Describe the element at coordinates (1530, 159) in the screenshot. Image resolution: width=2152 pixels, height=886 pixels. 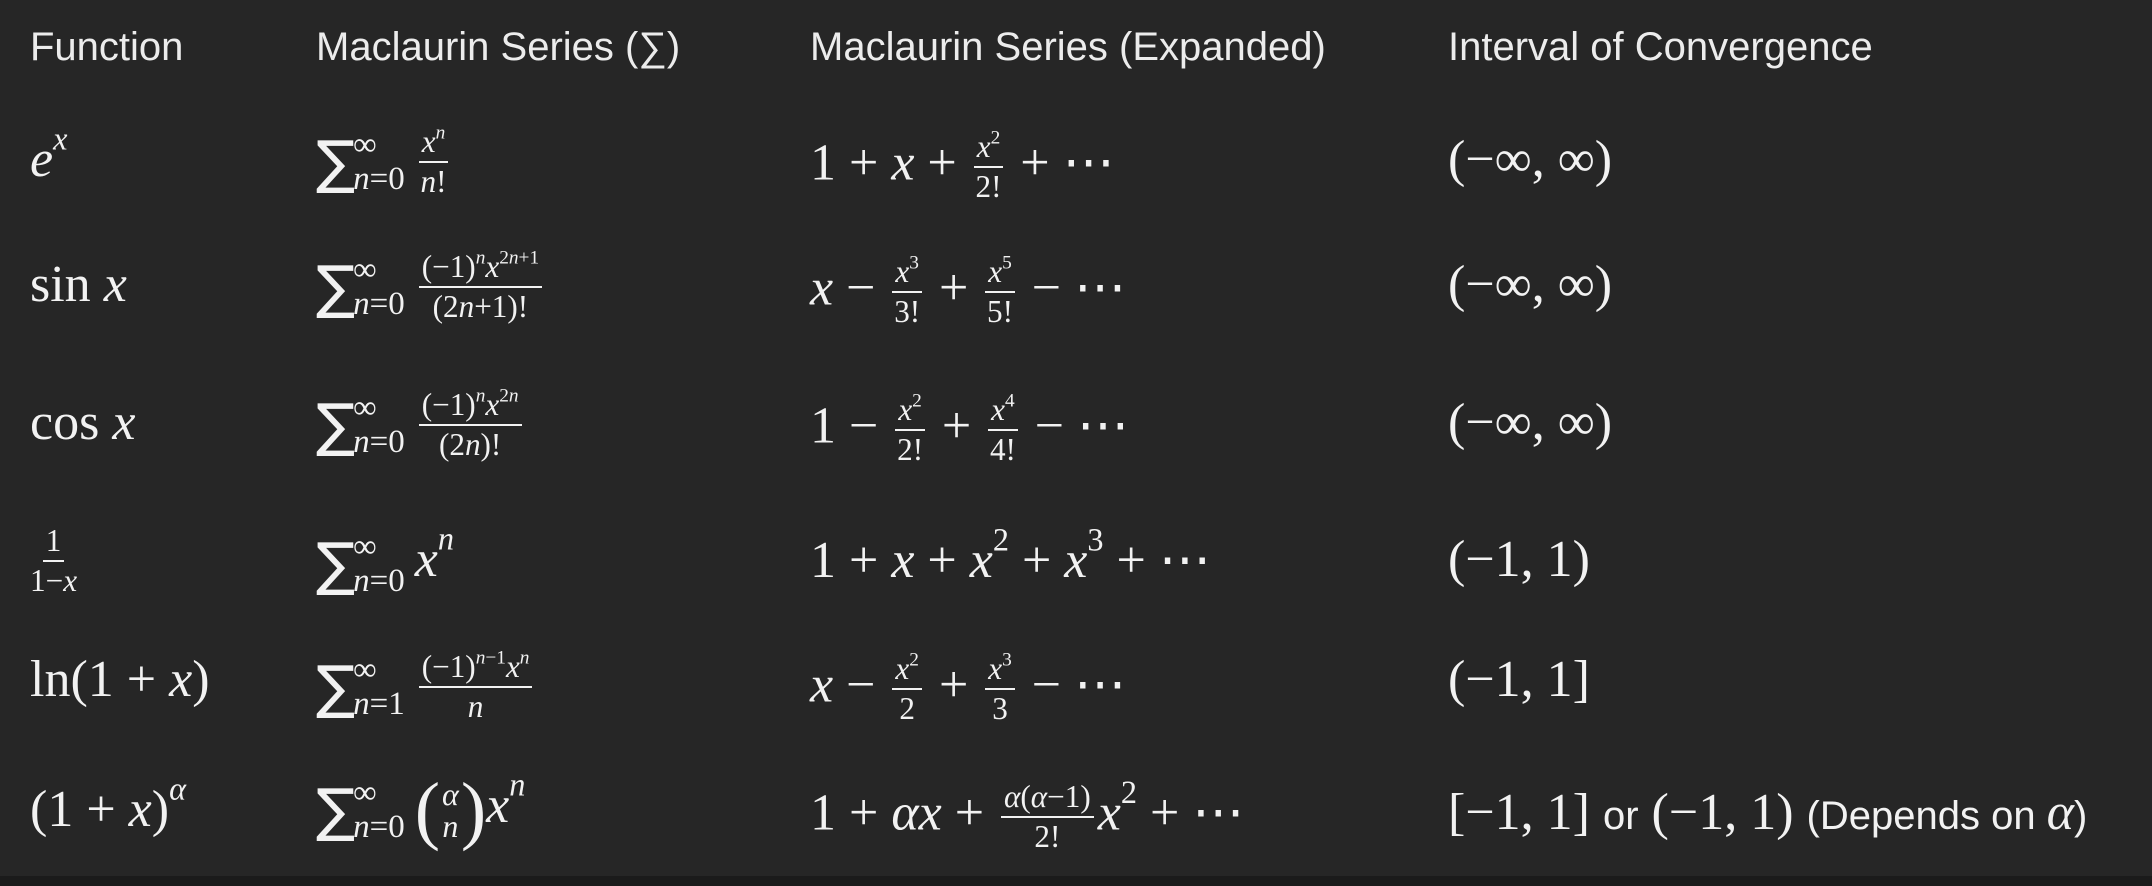
I see `row-1-interval: (−∞, ∞)` at that location.